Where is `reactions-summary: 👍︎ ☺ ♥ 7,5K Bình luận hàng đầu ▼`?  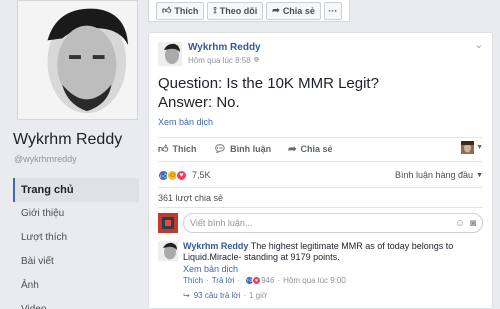
reactions-summary: 👍︎ ☺ ♥ 7,5K Bình luận hàng đầu ▼ is located at coordinates (320, 175).